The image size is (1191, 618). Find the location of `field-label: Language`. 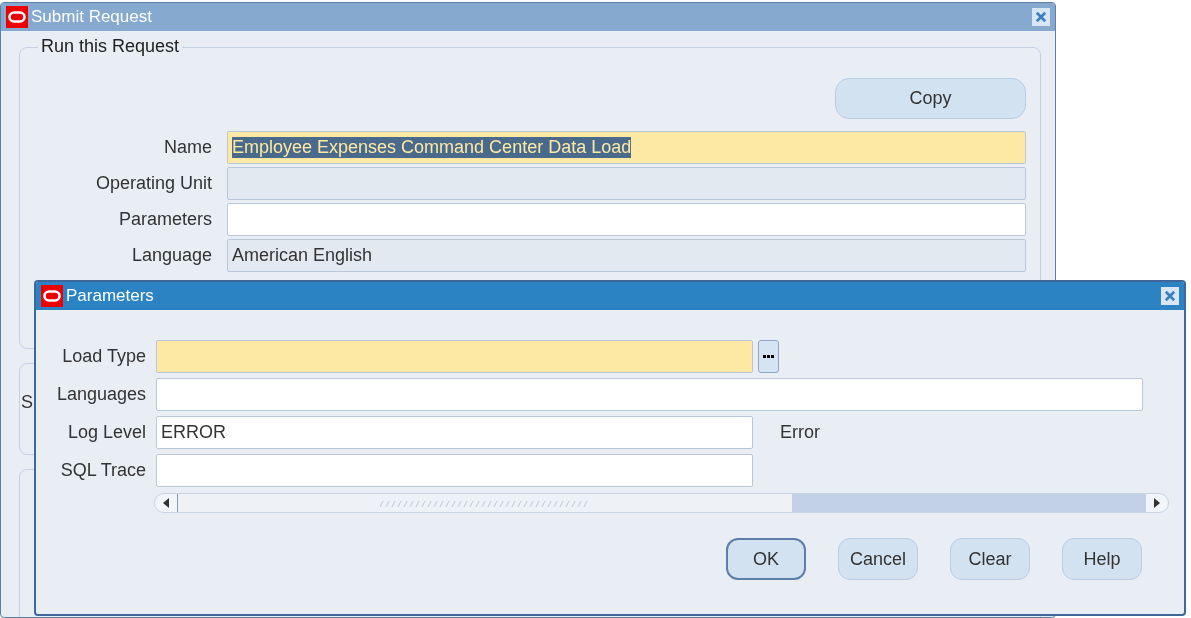

field-label: Language is located at coordinates (171, 255).